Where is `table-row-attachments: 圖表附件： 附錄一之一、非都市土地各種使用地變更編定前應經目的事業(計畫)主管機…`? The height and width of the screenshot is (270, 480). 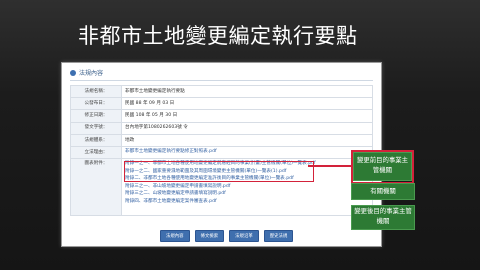 table-row-attachments: 圖表附件： 附錄一之一、非都市土地各種使用地變更編定前應經目的事業(計畫)主管機… is located at coordinates (221, 187).